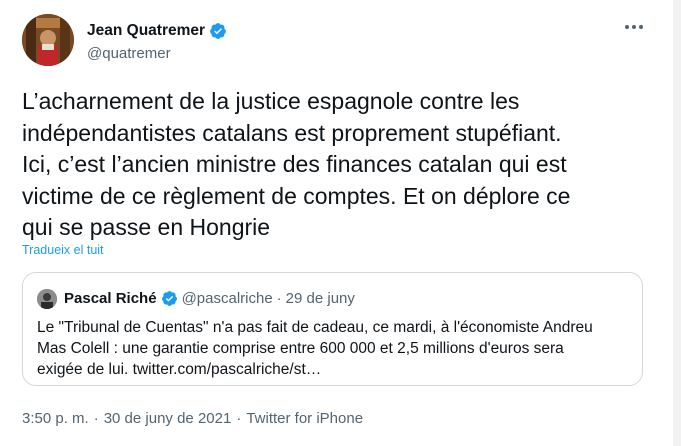 This screenshot has width=681, height=446. Describe the element at coordinates (63, 250) in the screenshot. I see `translate-link: Tradueix el tuit` at that location.